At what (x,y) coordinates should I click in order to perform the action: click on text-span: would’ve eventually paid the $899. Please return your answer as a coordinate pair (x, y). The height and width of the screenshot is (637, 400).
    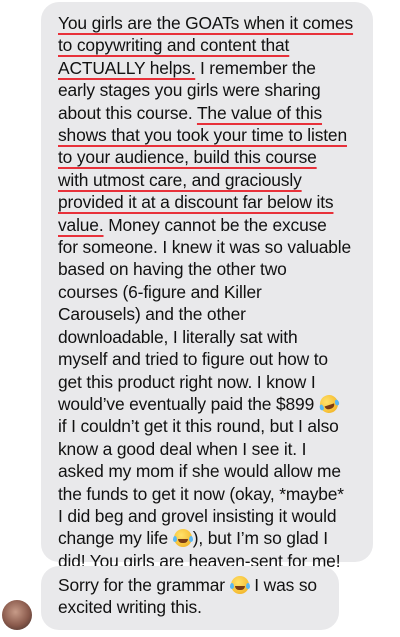
    Looking at the image, I should click on (188, 403).